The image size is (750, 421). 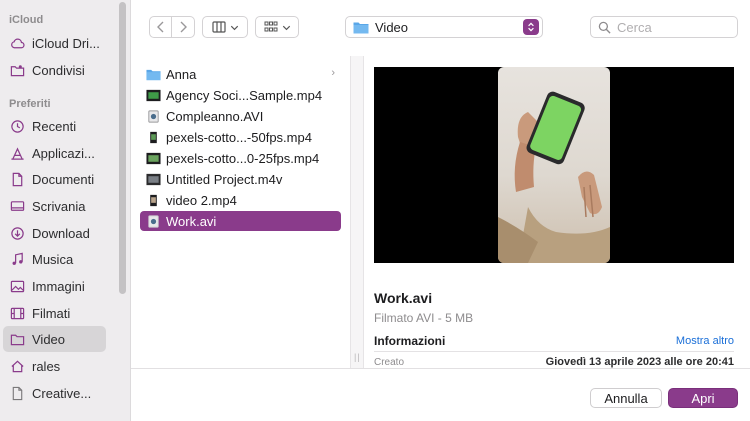 What do you see at coordinates (703, 398) in the screenshot?
I see `open-button: Apri` at bounding box center [703, 398].